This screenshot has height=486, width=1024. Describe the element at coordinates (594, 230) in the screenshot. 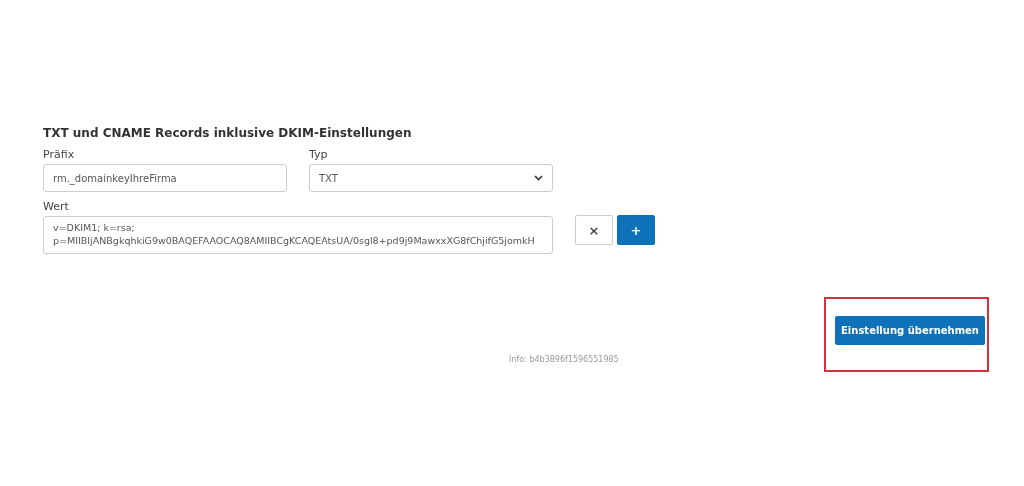

I see `remove-button: ×` at that location.